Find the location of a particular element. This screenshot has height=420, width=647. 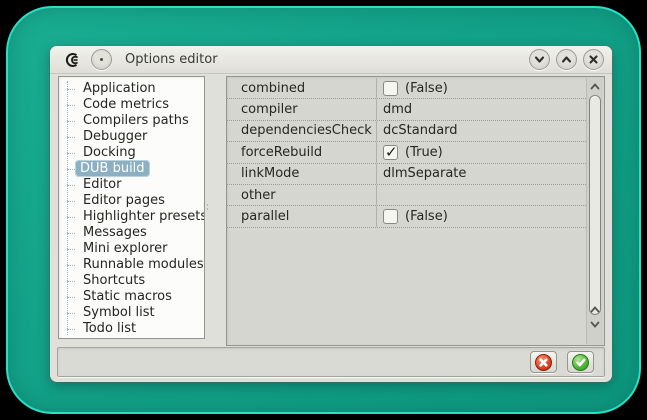

tree-item-label: Editor is located at coordinates (102, 184).